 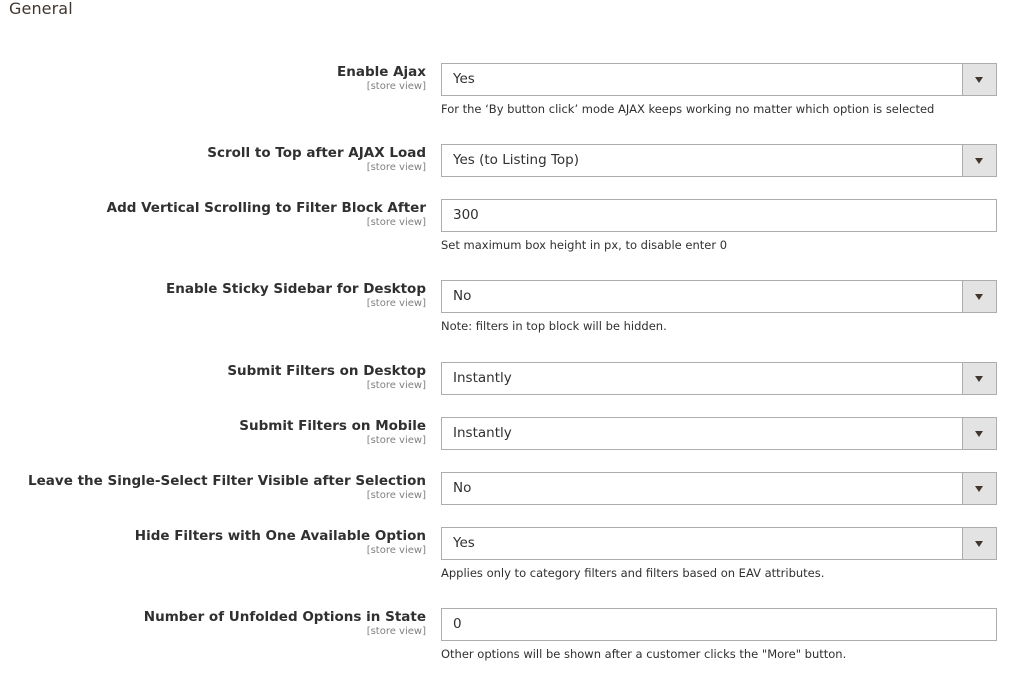 What do you see at coordinates (284, 617) in the screenshot?
I see `field-label: Number of Unfolded Options in State` at bounding box center [284, 617].